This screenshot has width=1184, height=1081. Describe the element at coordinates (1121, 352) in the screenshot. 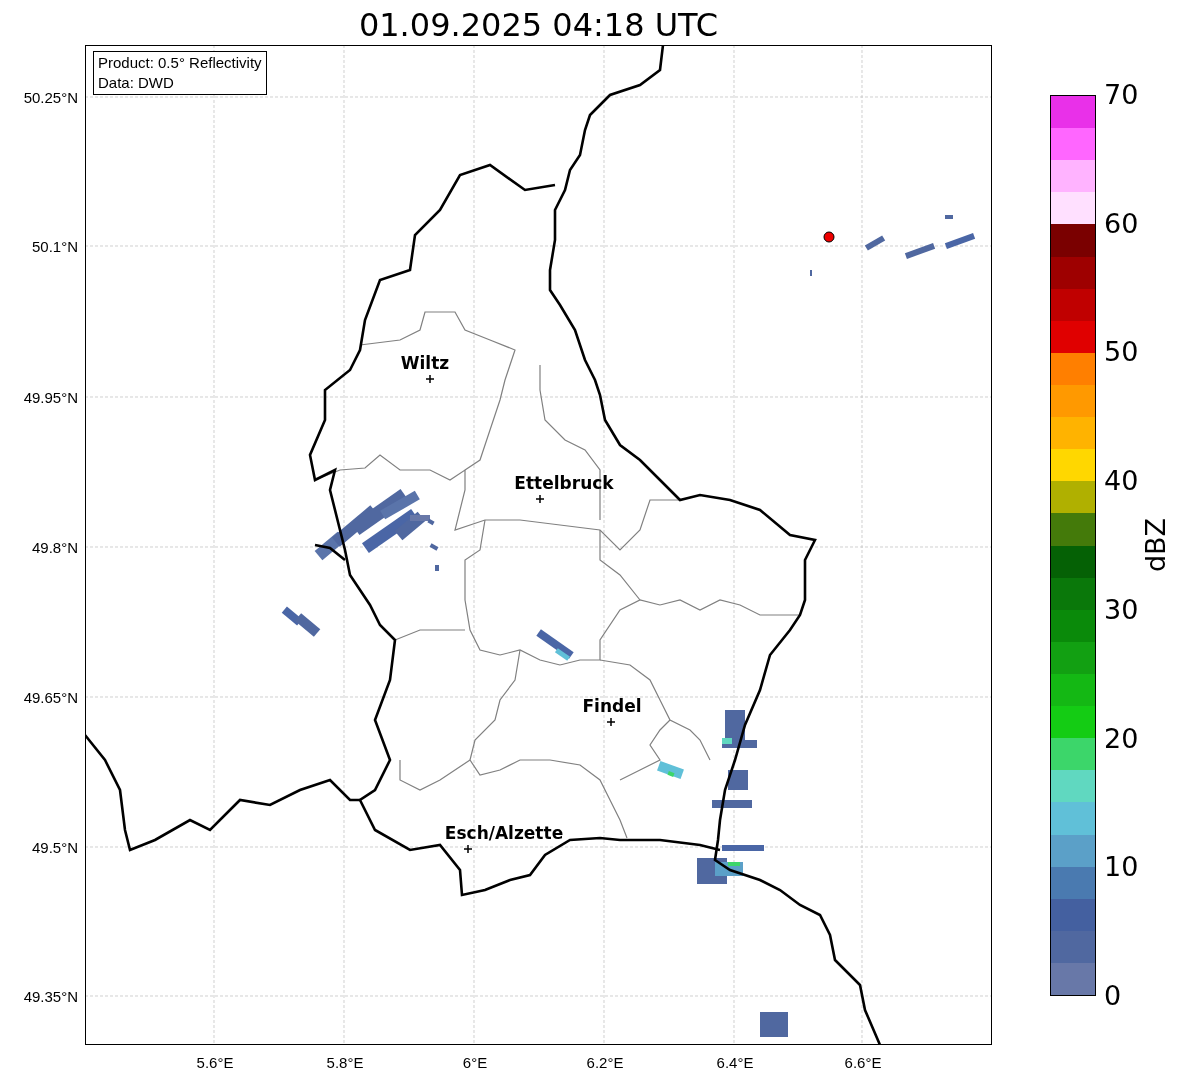

I see `colorbar-tick-label: 50` at that location.